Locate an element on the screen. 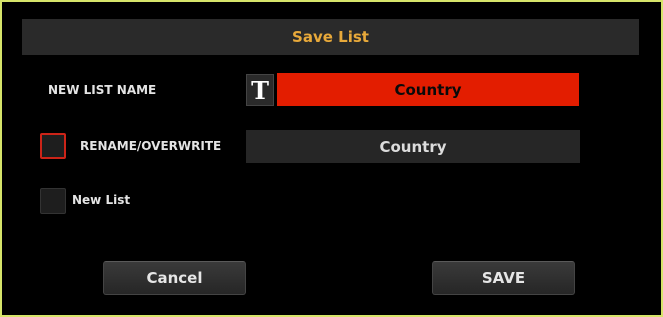 This screenshot has width=663, height=317. existing-list-field: Country is located at coordinates (413, 146).